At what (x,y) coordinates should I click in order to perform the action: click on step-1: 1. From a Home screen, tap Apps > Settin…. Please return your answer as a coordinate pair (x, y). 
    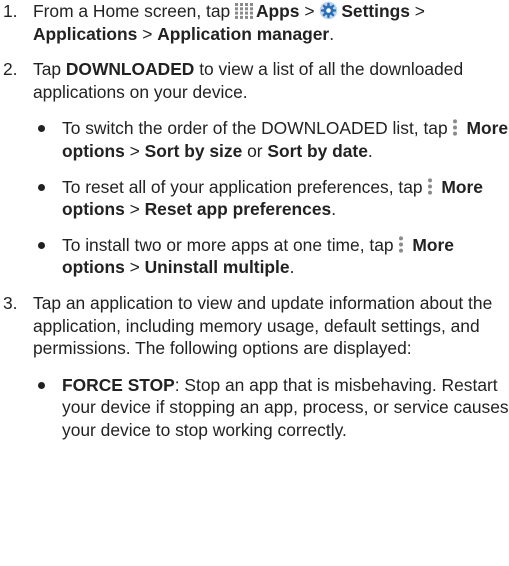
    Looking at the image, I should click on (254, 22).